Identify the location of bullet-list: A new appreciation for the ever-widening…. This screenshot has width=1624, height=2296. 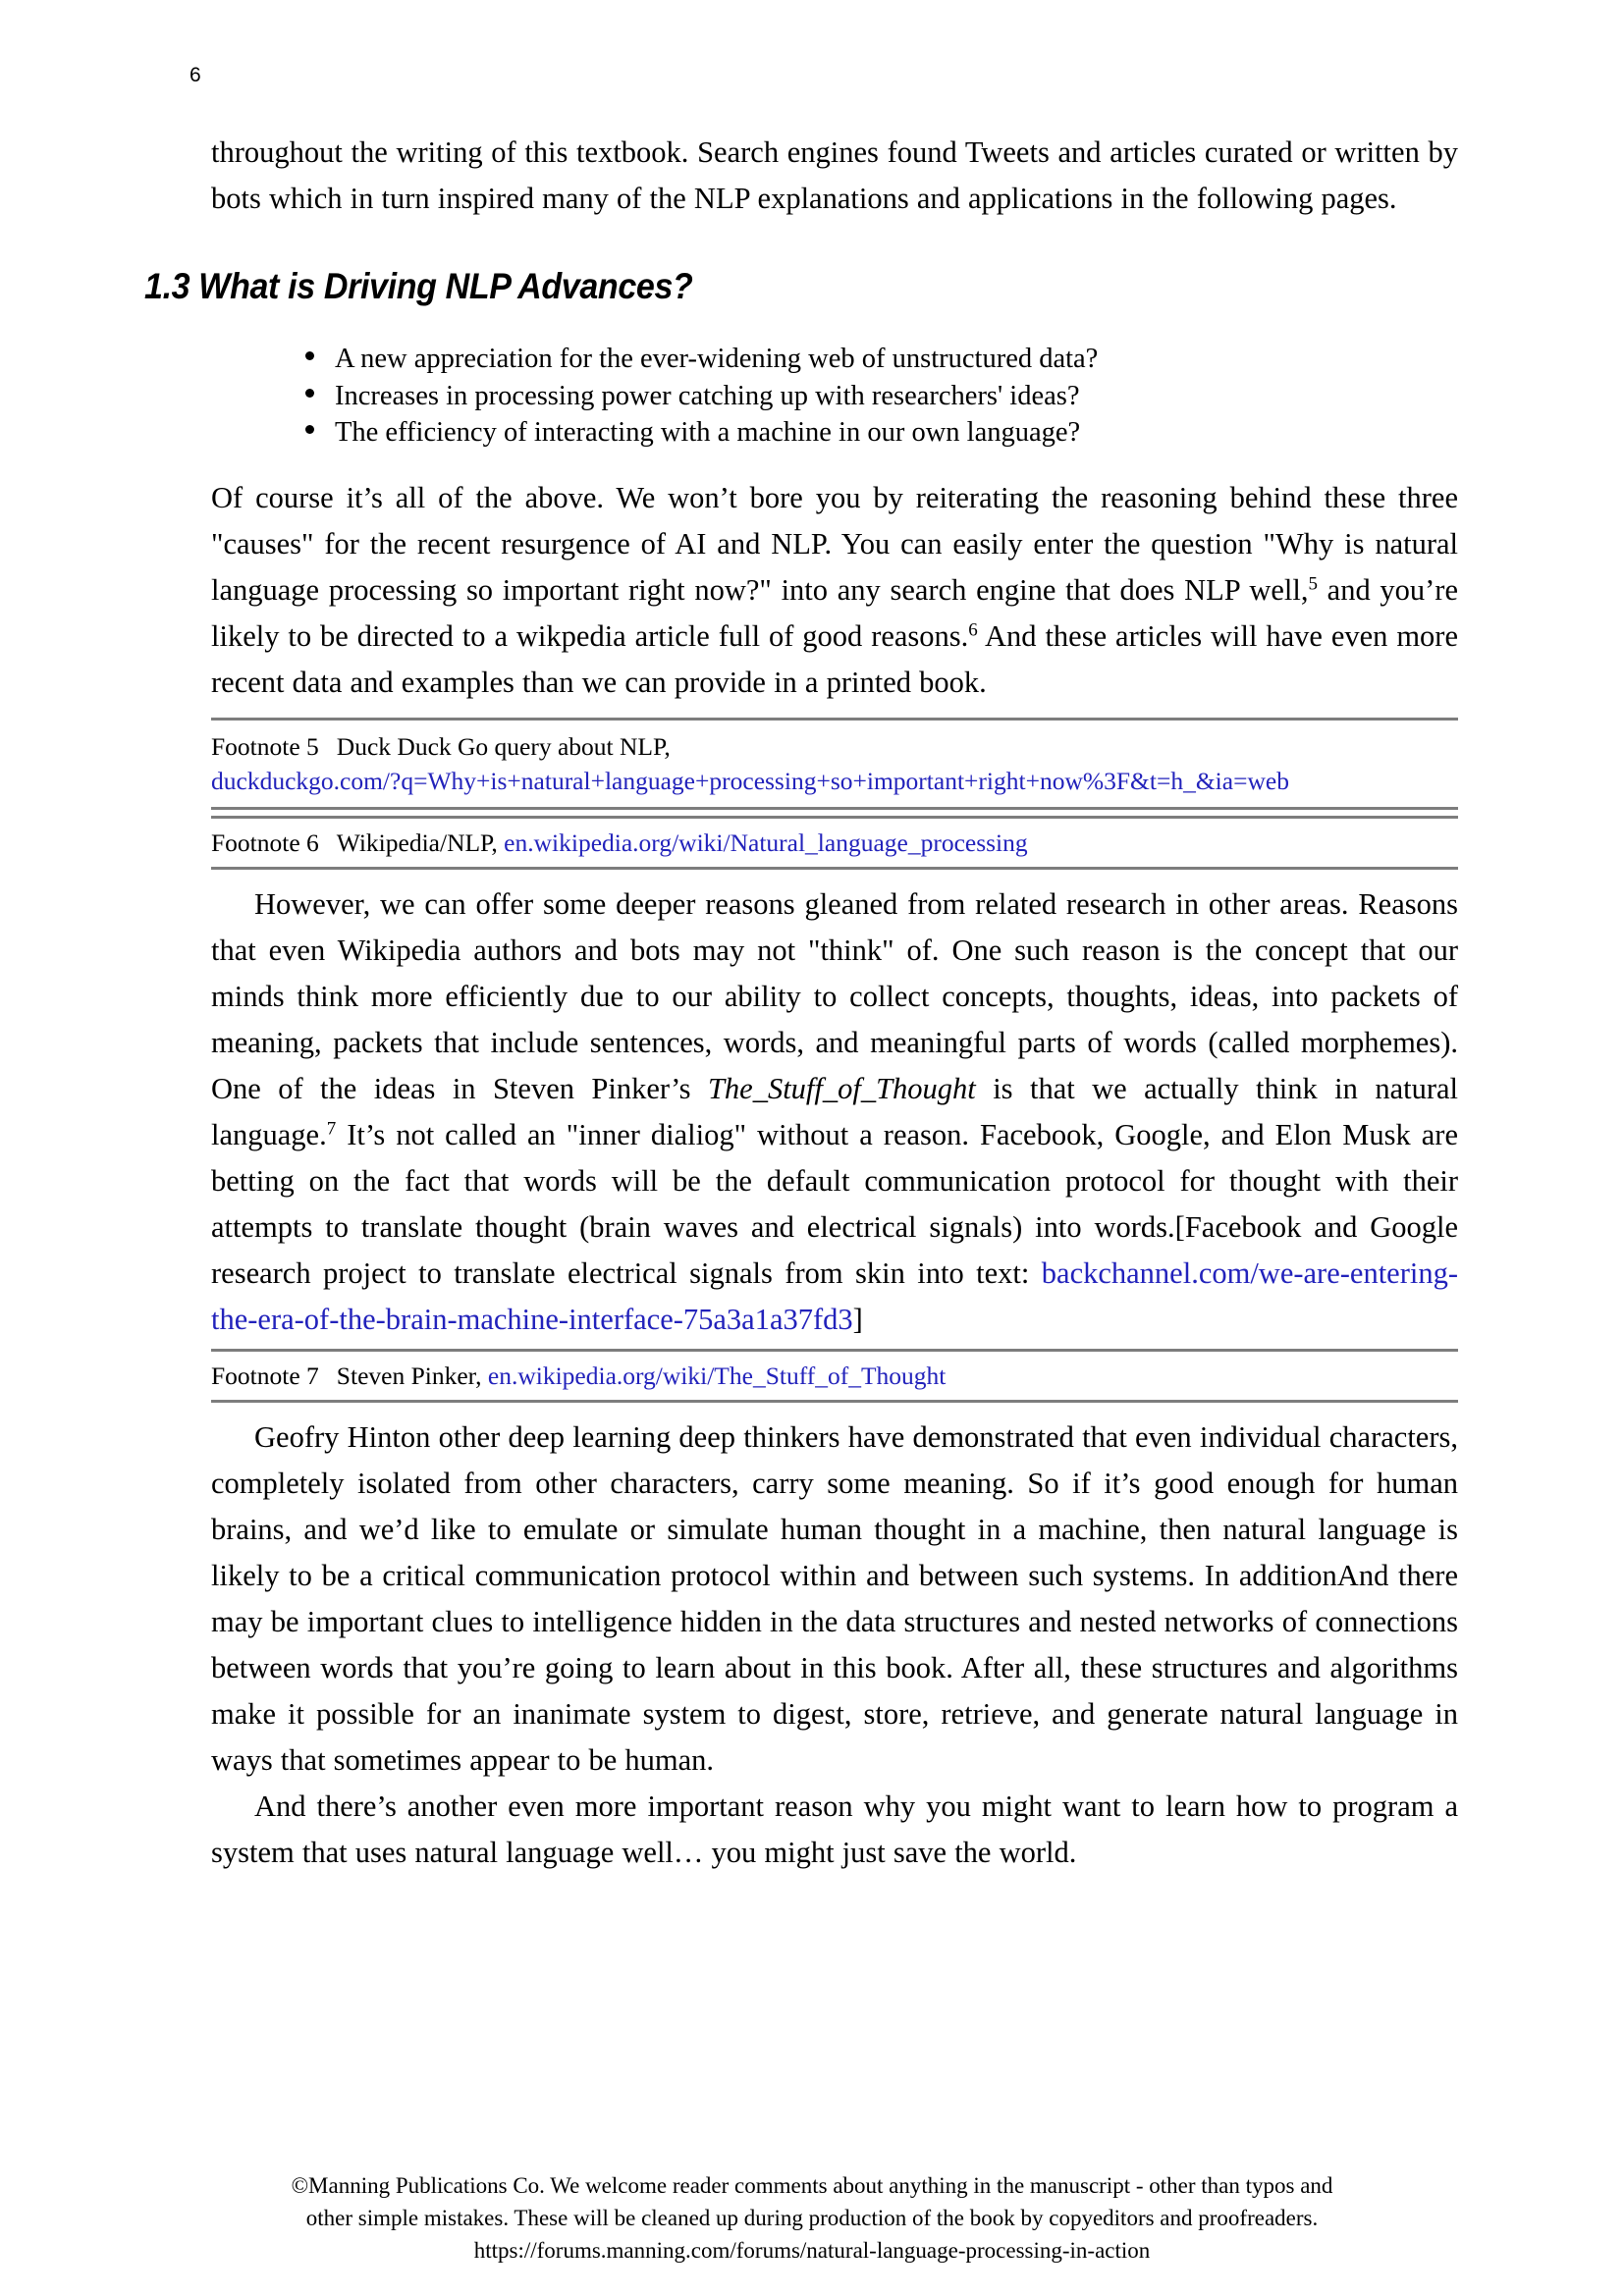
(834, 396).